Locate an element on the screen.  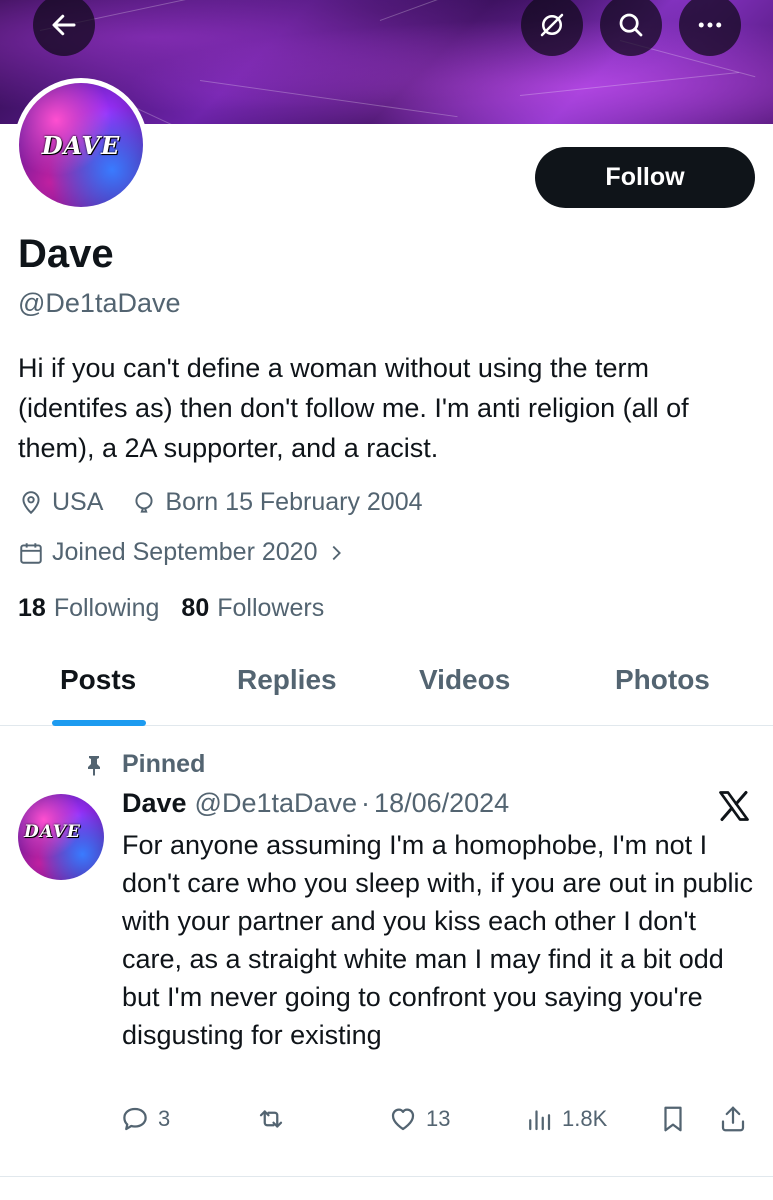
share-button is located at coordinates (737, 1119).